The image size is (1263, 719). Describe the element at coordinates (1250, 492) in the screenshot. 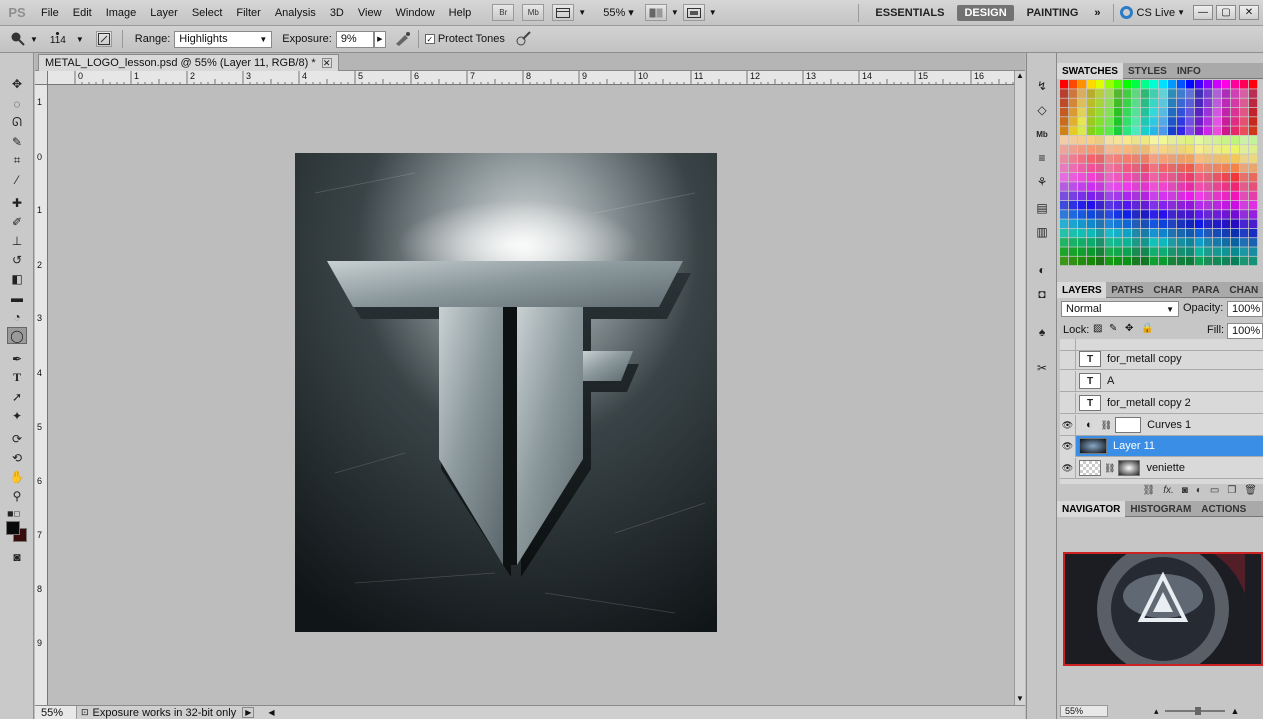

I see `trash-icon: 🗑` at that location.